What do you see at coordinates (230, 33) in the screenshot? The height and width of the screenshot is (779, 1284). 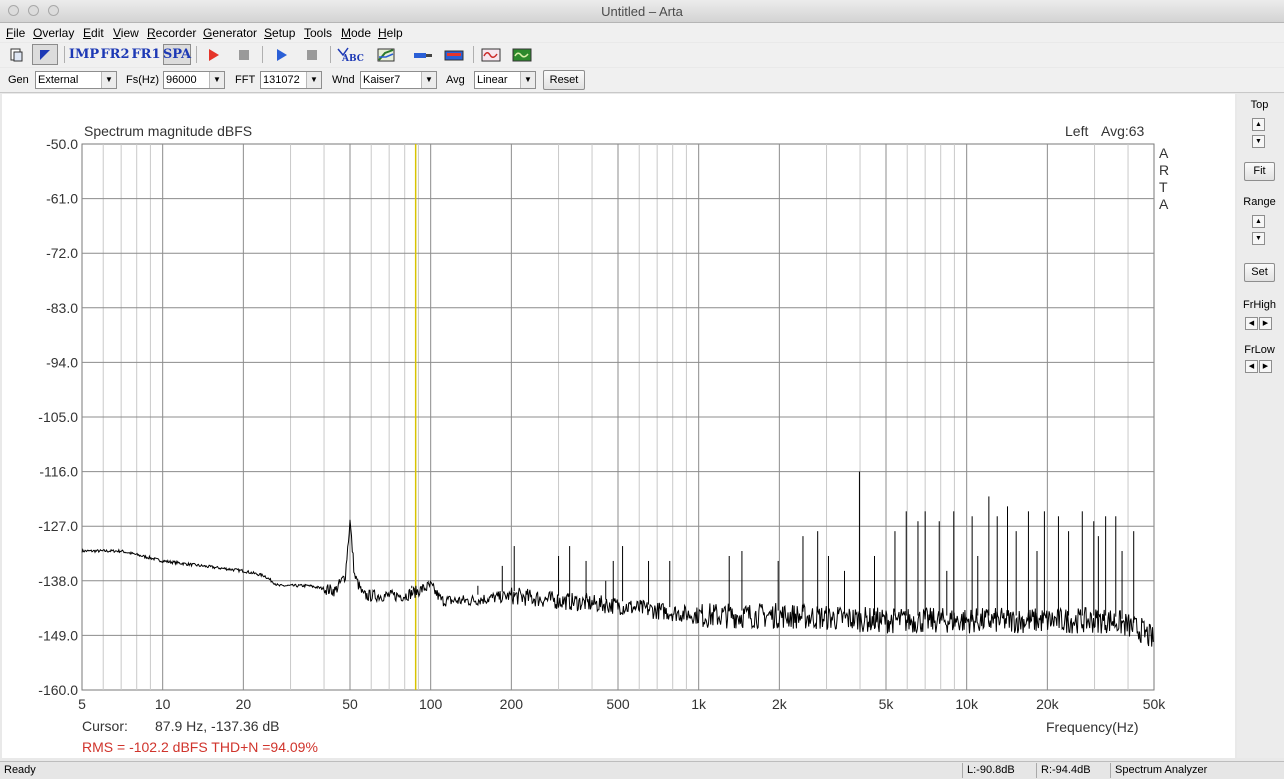 I see `menu-generator: Generator` at bounding box center [230, 33].